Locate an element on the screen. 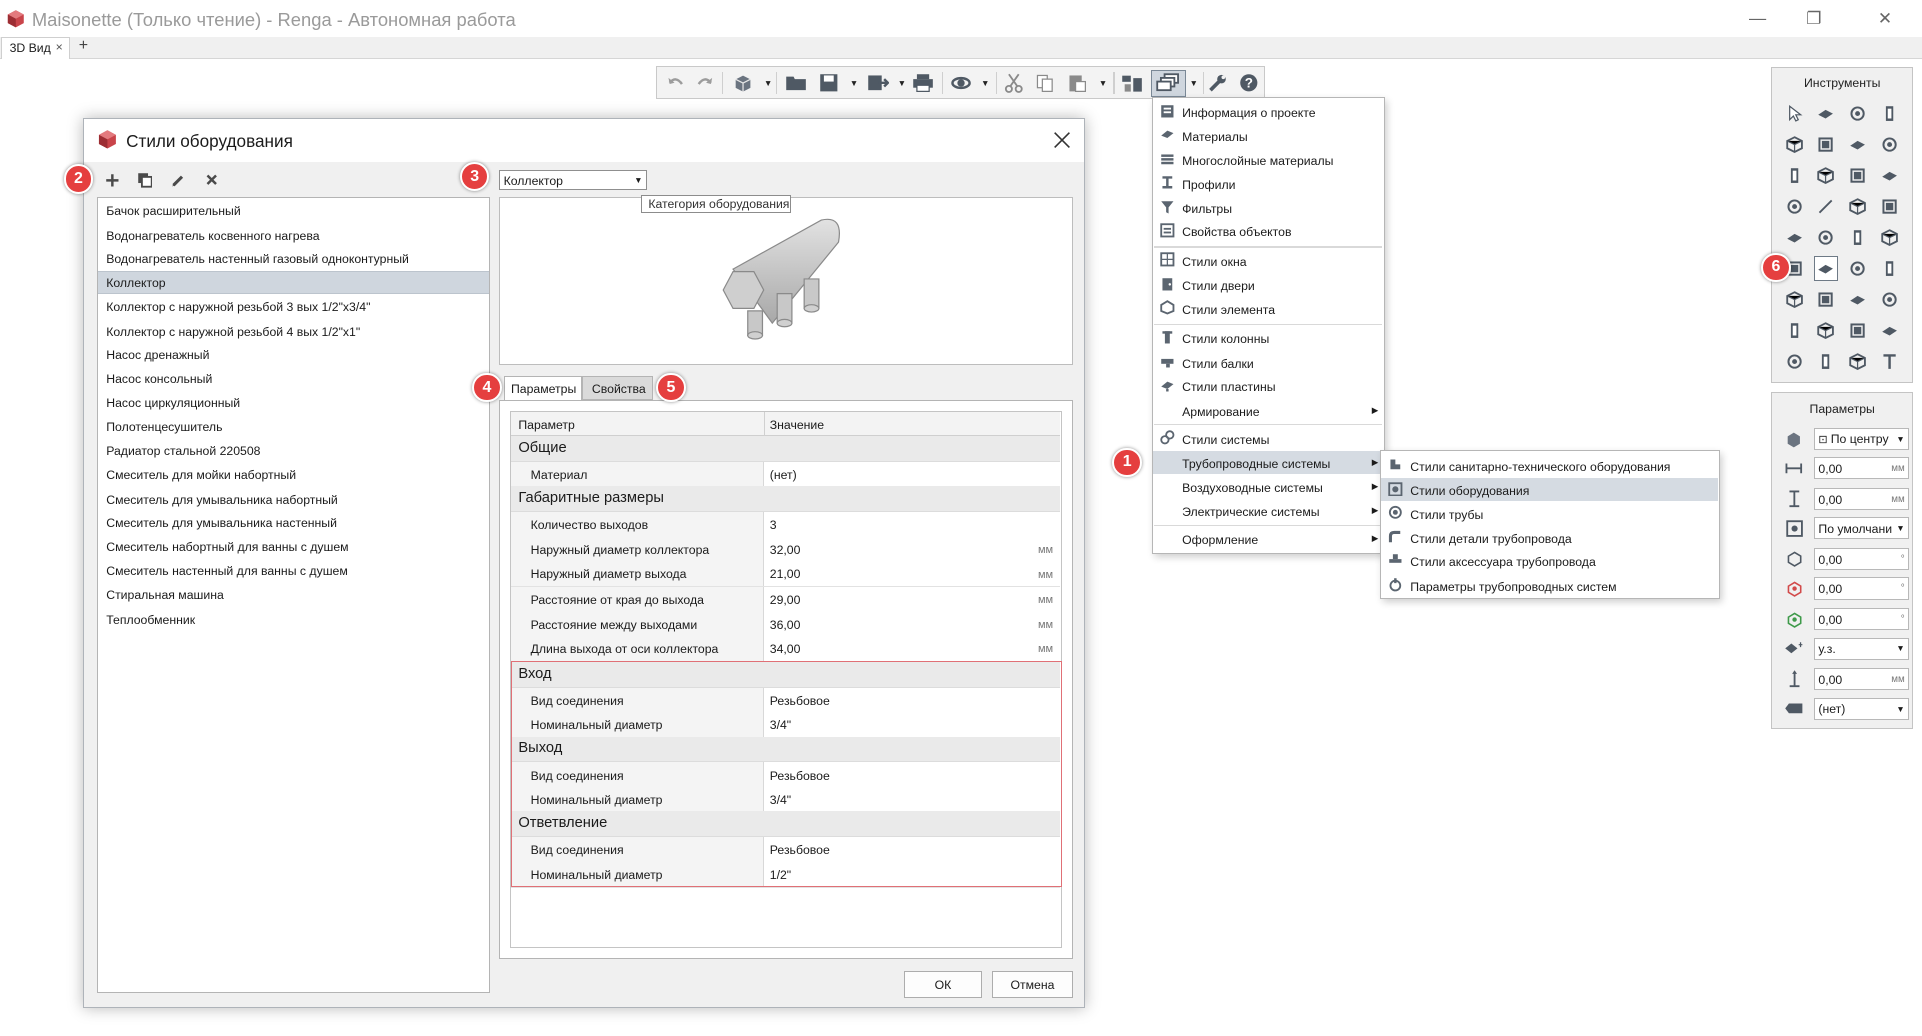  menu-item-door-styles: Стили двери is located at coordinates (1268, 284).